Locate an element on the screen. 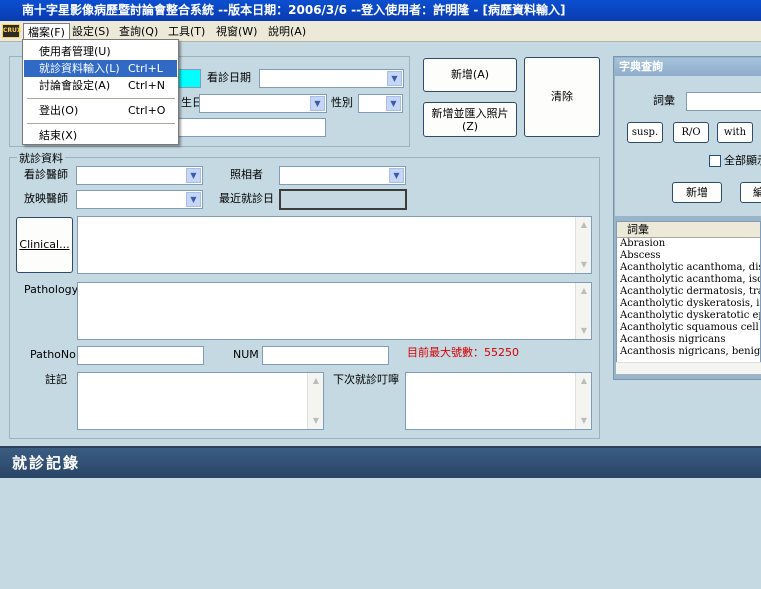 The width and height of the screenshot is (761, 589). menu-item-shortcut: Ctrl+N is located at coordinates (147, 85).